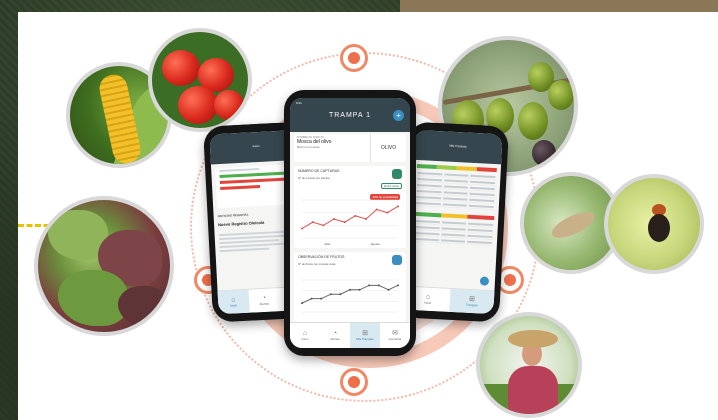 The width and height of the screenshot is (718, 420). What do you see at coordinates (375, 244) in the screenshot?
I see `x-label: Agosto` at bounding box center [375, 244].